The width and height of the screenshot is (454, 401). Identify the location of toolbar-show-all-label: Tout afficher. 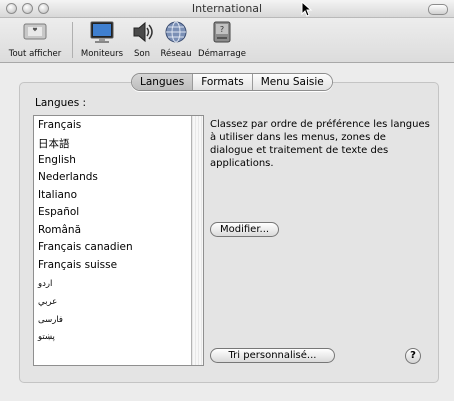
(35, 54).